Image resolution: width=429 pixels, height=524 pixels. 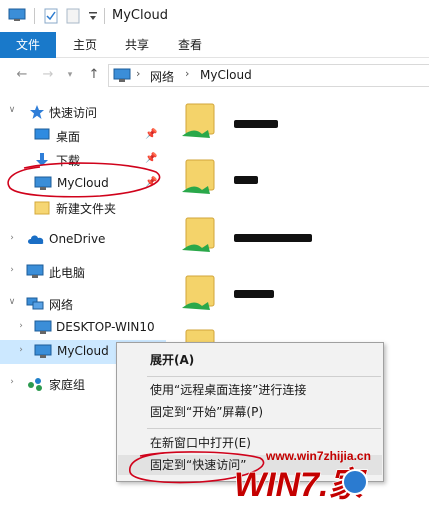 What do you see at coordinates (93, 16) in the screenshot?
I see `customize-toolbar-icon` at bounding box center [93, 16].